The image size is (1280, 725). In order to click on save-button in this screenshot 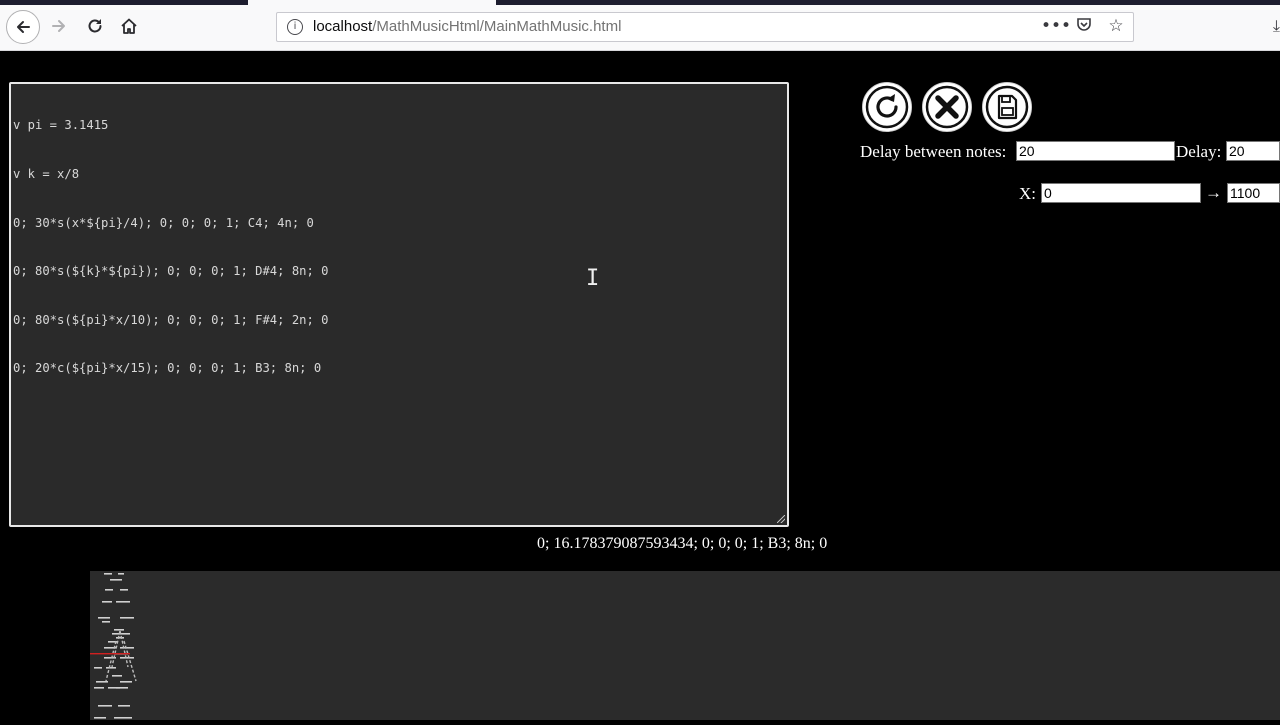, I will do `click(1007, 107)`.